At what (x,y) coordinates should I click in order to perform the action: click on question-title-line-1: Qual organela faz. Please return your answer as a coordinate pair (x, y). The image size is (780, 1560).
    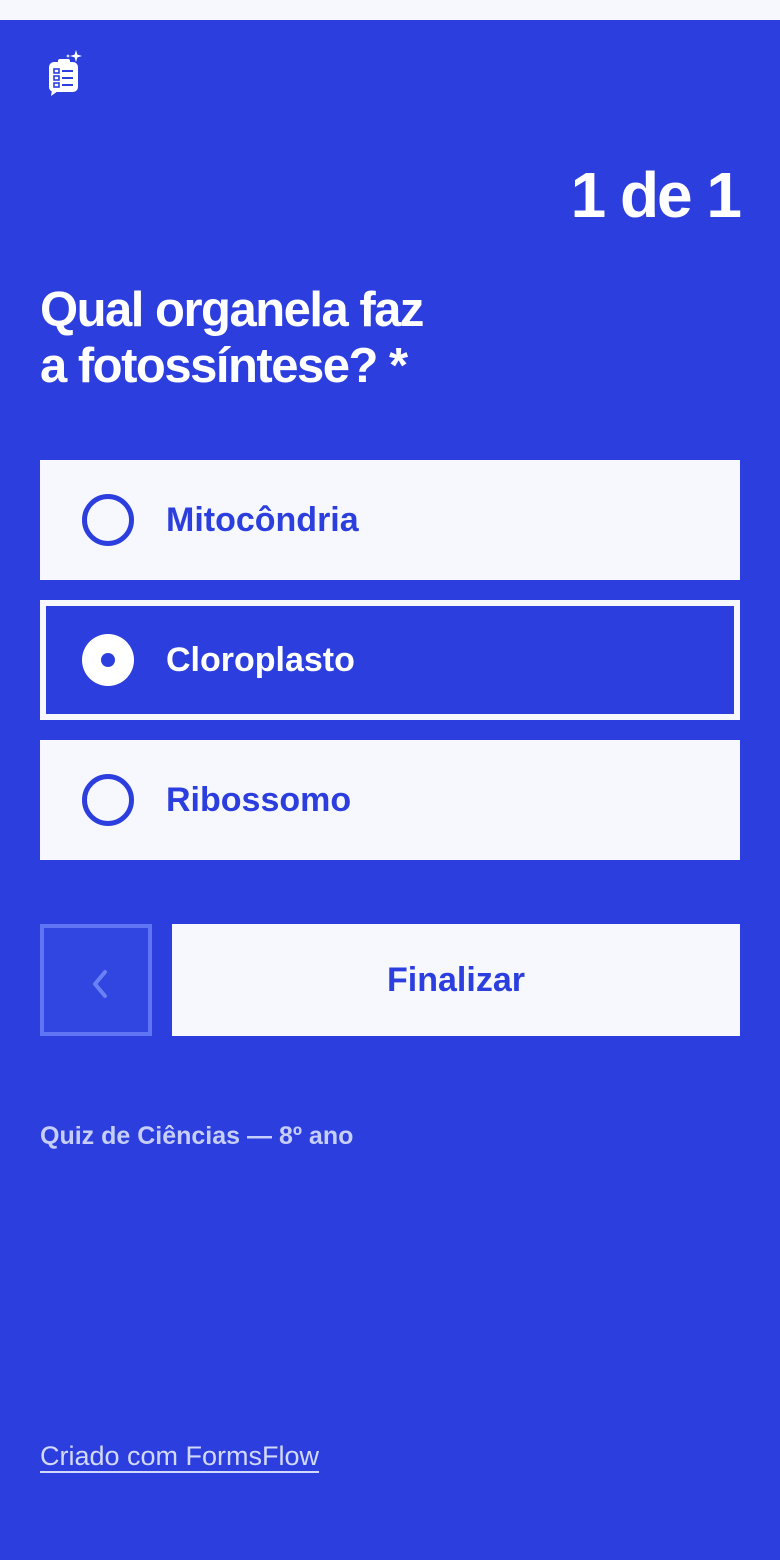
    Looking at the image, I should click on (232, 310).